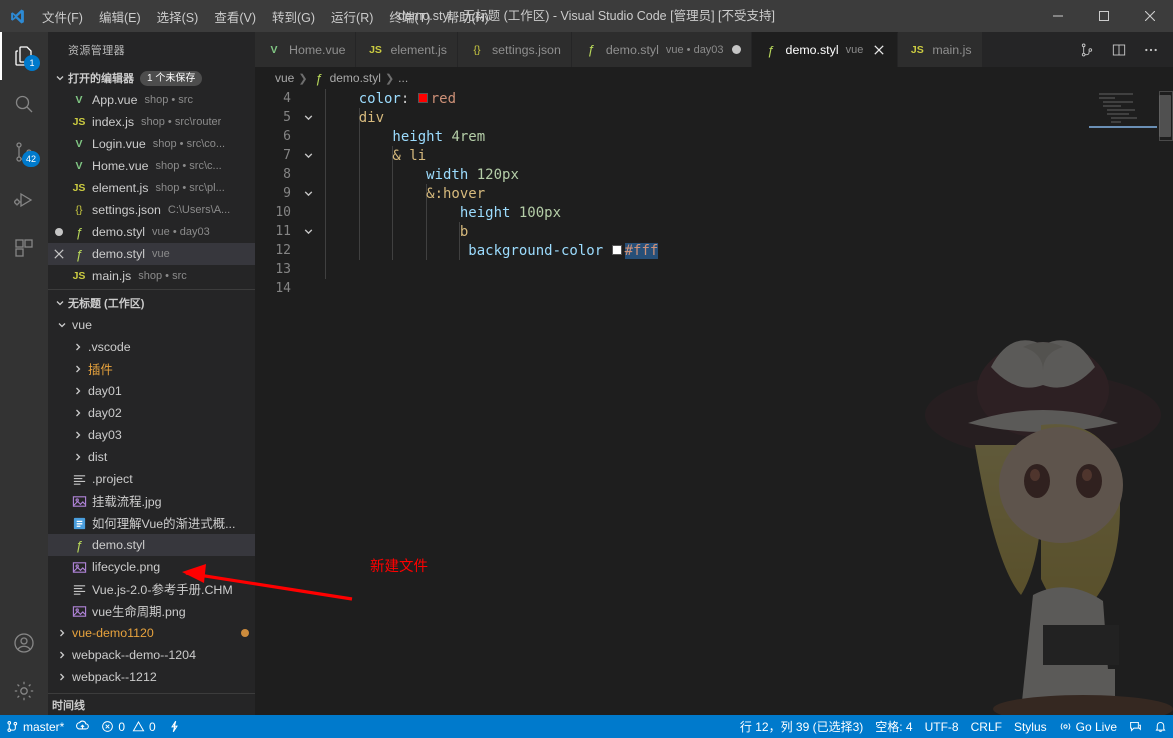 The height and width of the screenshot is (738, 1173). I want to click on open-editor-row: JS main.js shop • src, so click(151, 276).